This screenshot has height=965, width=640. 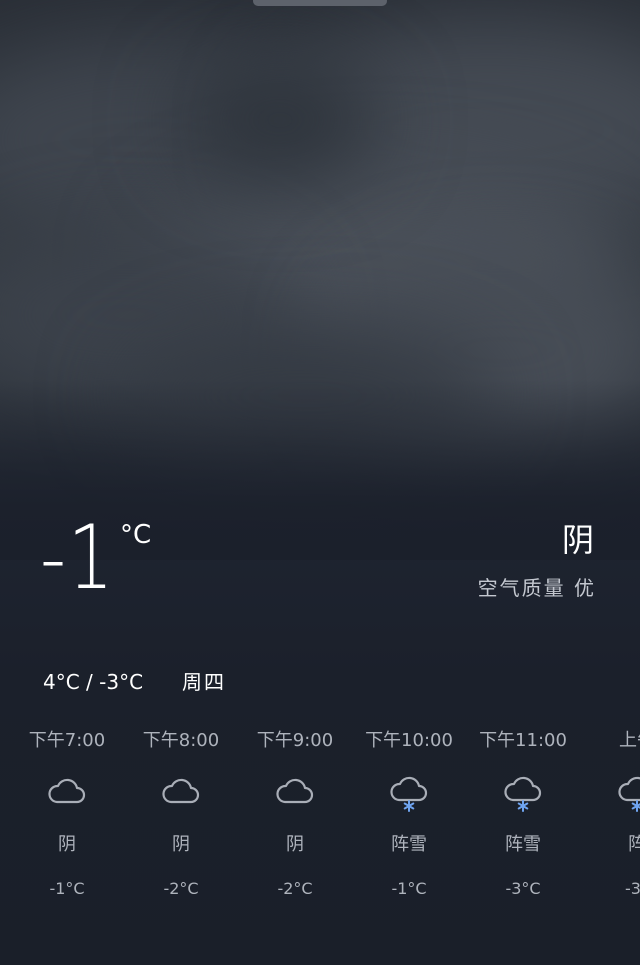 I want to click on hourly-temperature: -3°C, so click(x=523, y=888).